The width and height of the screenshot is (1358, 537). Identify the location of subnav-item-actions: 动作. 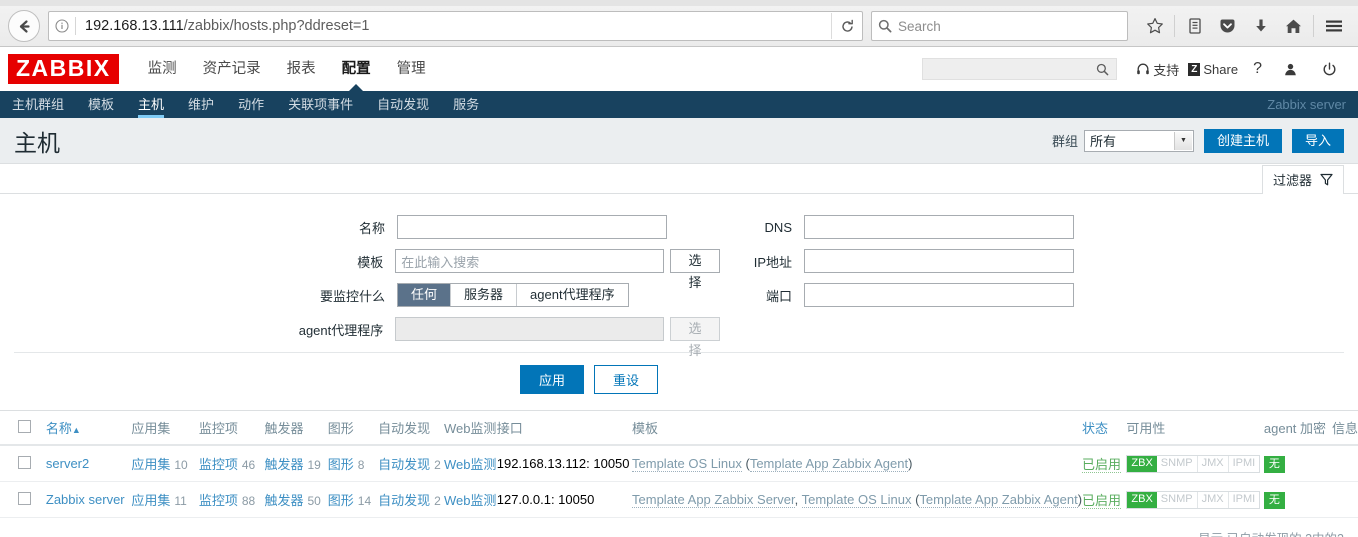
(251, 104).